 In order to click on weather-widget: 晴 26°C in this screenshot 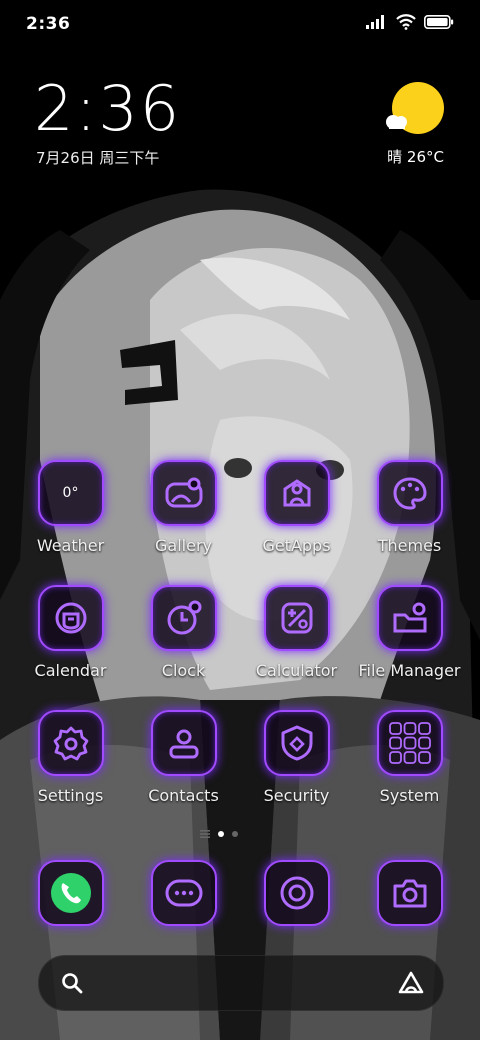, I will do `click(414, 126)`.